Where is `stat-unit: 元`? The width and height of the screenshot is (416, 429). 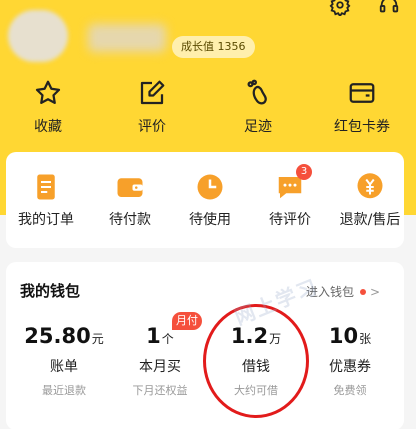
stat-unit: 元 is located at coordinates (97, 339).